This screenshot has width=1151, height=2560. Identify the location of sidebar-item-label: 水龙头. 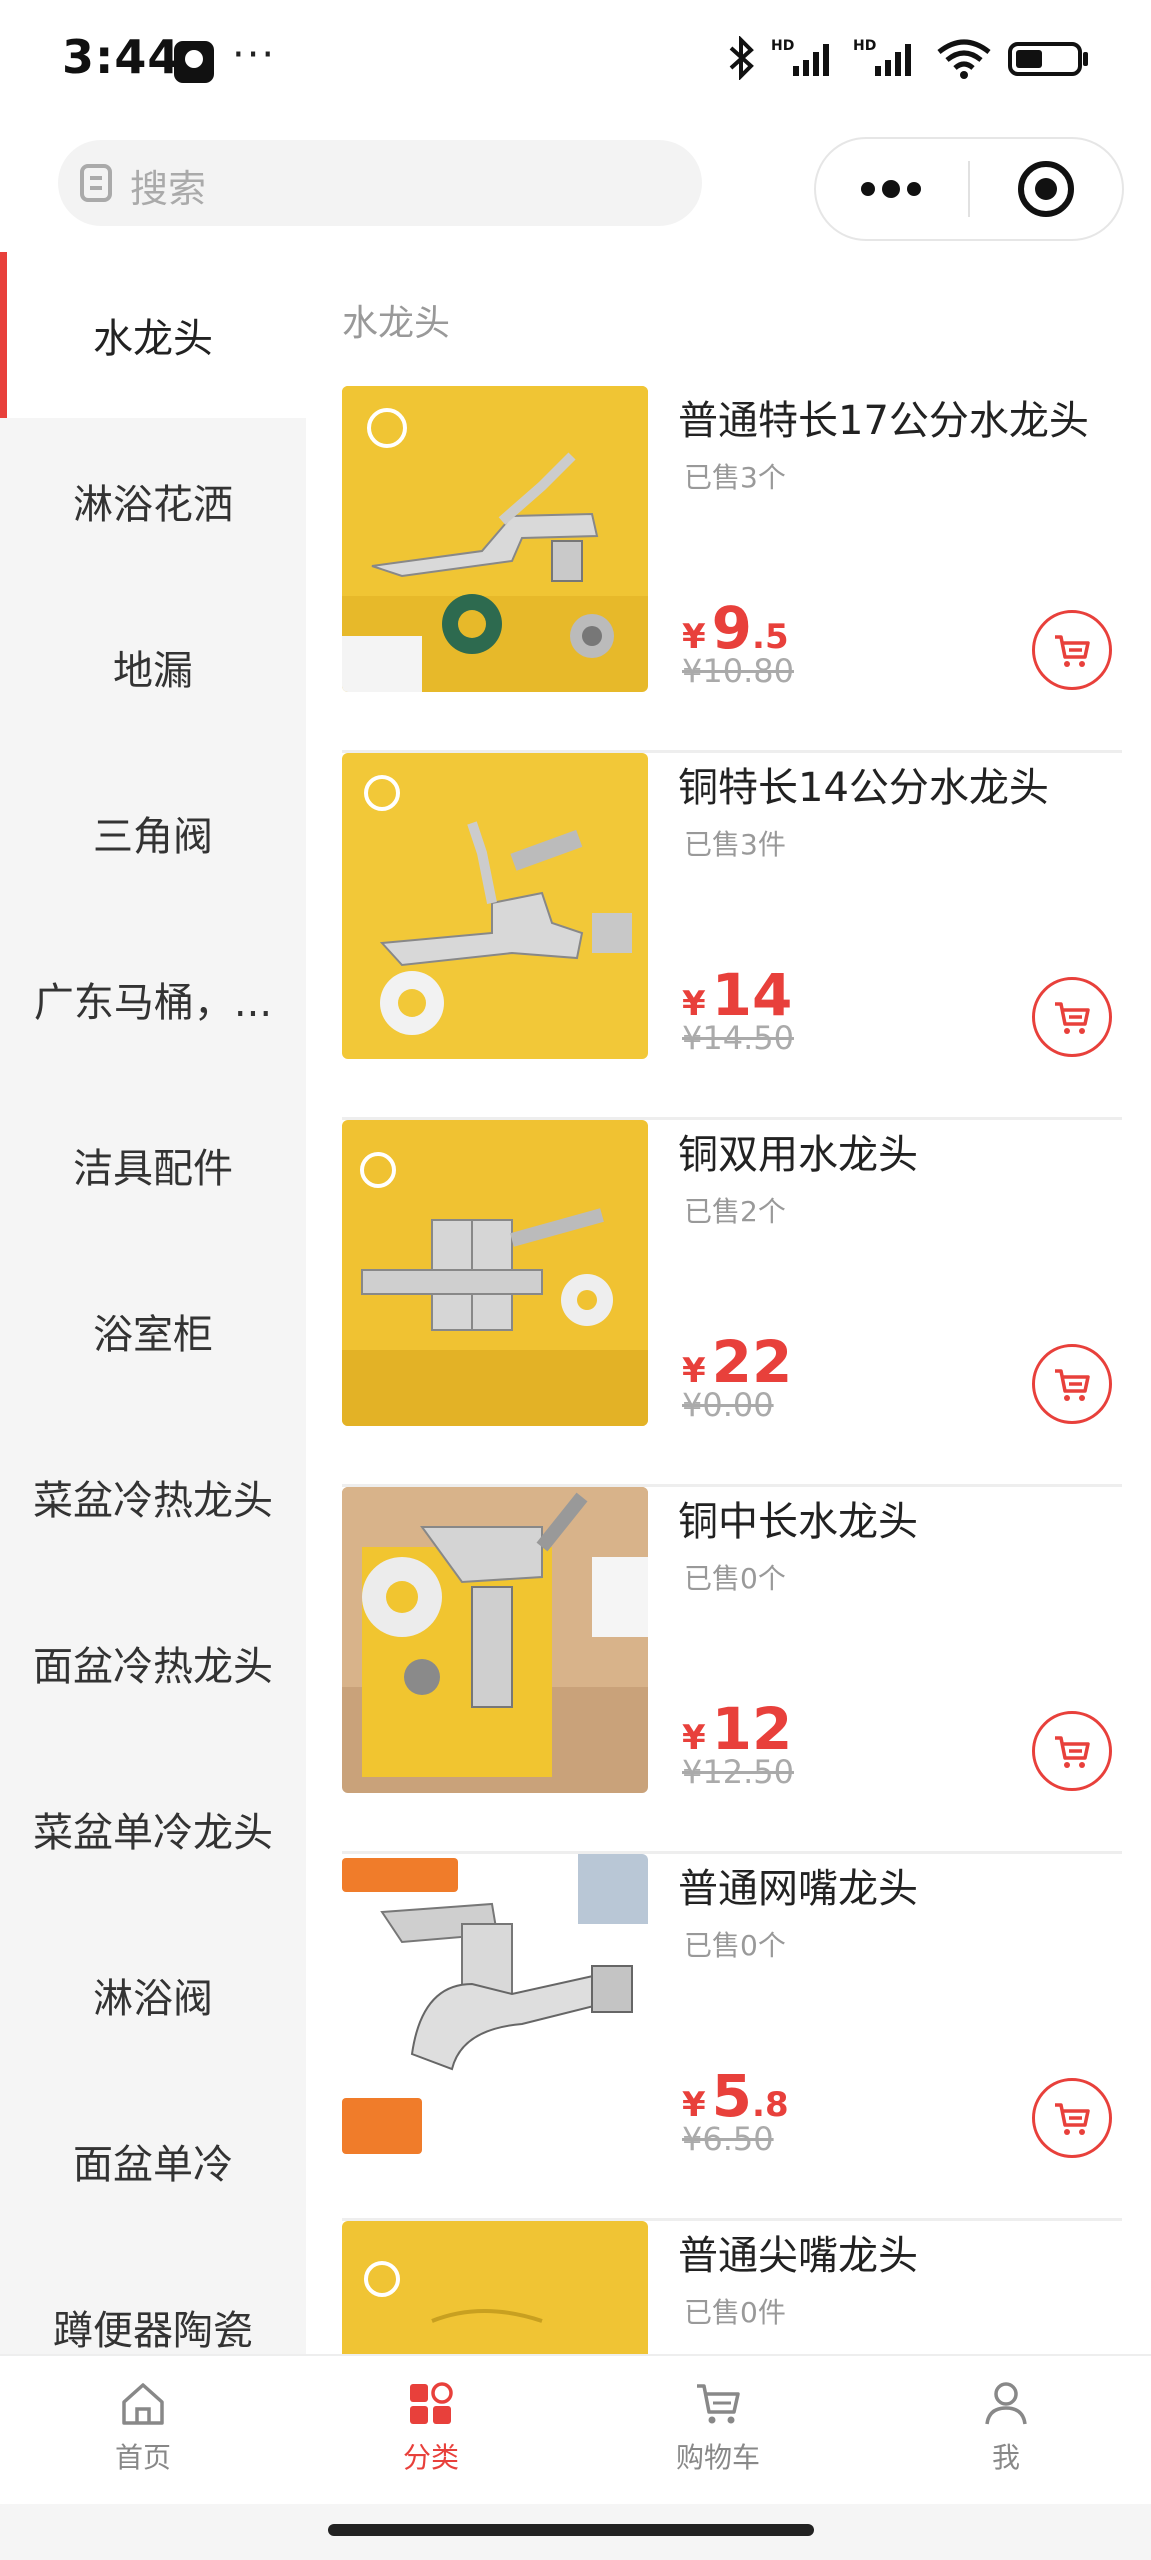
(153, 339).